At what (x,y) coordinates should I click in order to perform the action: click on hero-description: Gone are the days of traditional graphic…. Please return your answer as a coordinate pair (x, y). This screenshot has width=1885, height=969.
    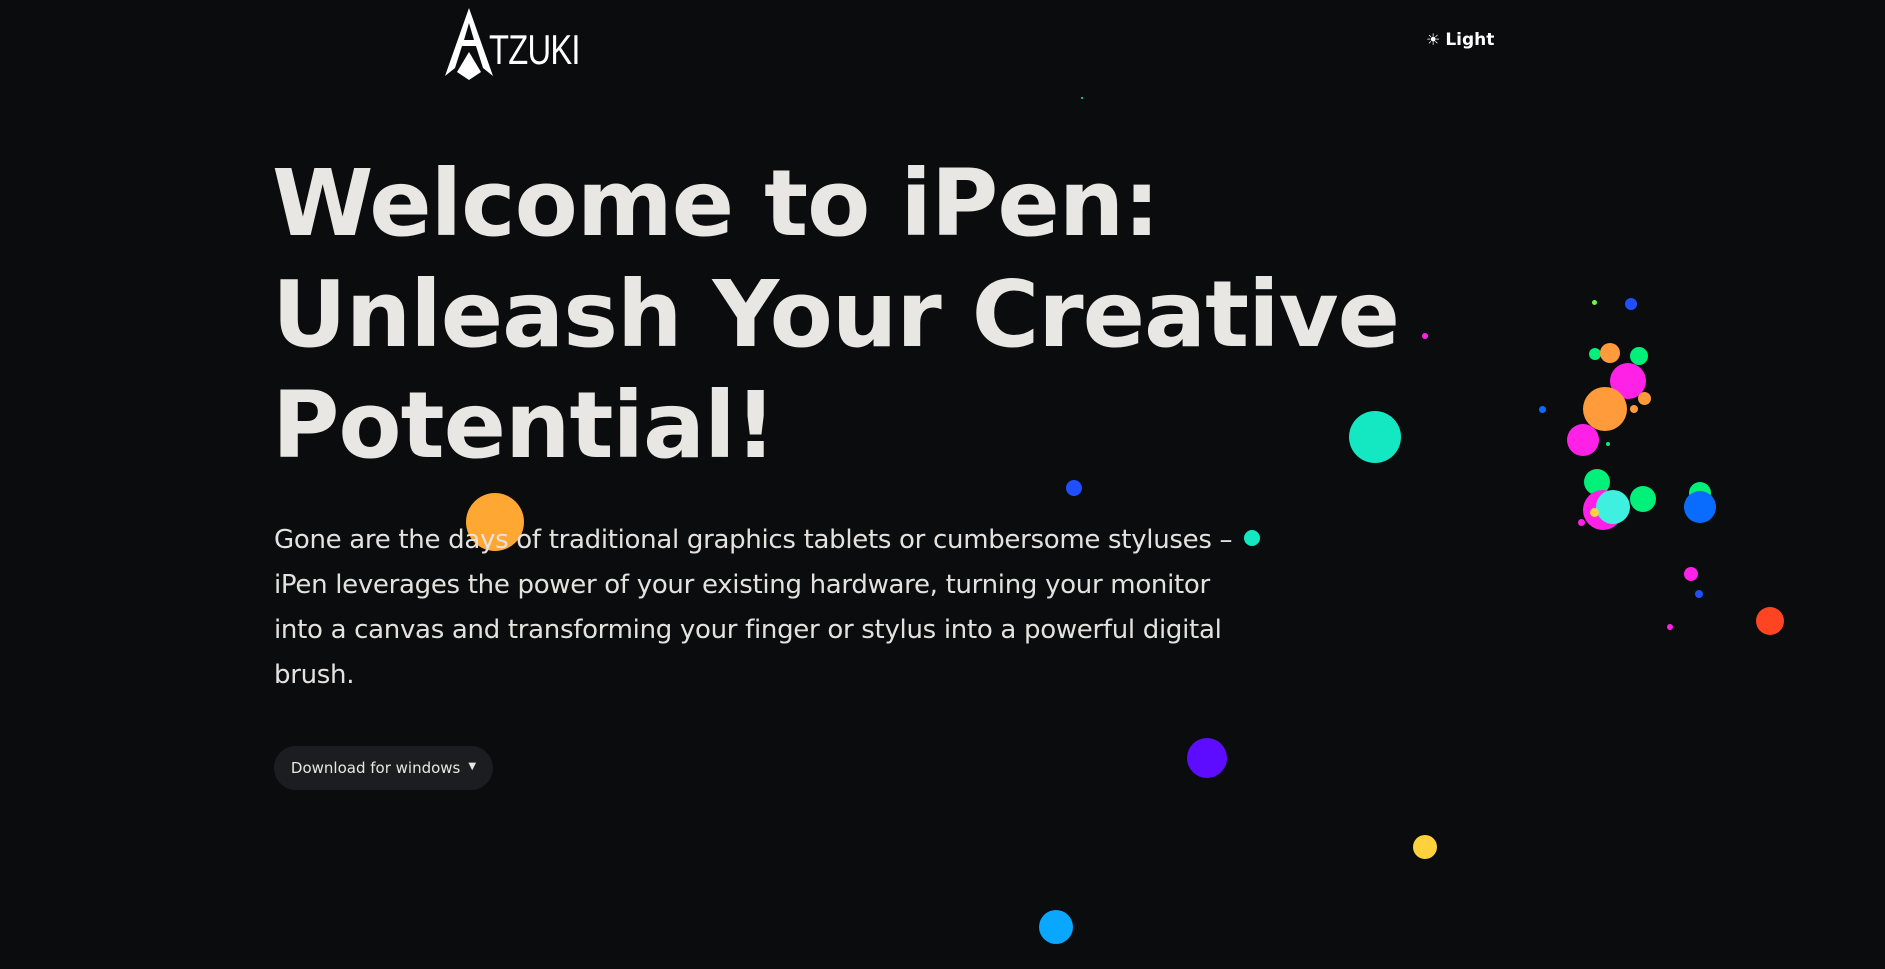
    Looking at the image, I should click on (753, 607).